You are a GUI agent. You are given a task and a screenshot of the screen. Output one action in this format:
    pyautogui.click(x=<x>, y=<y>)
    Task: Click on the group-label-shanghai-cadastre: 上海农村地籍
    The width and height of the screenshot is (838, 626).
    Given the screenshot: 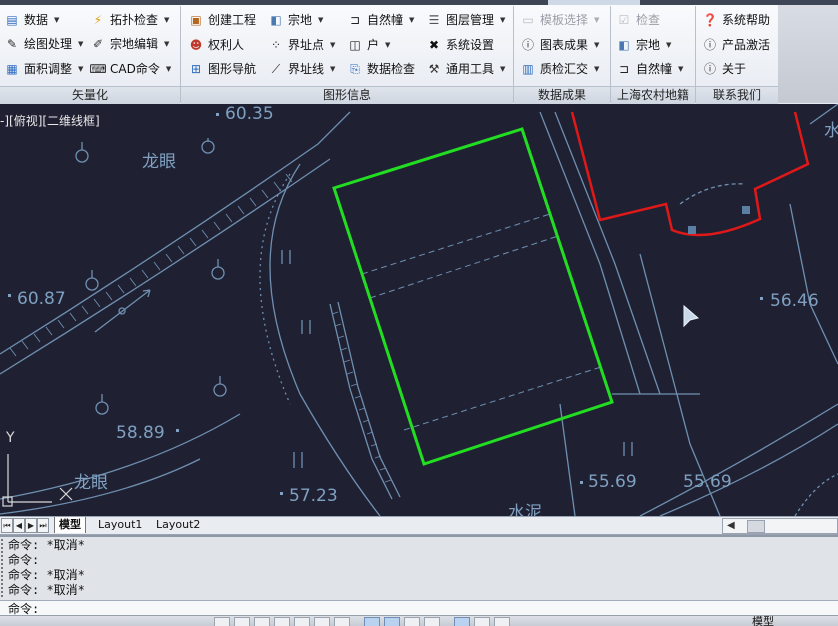 What is the action you would take?
    pyautogui.click(x=653, y=95)
    